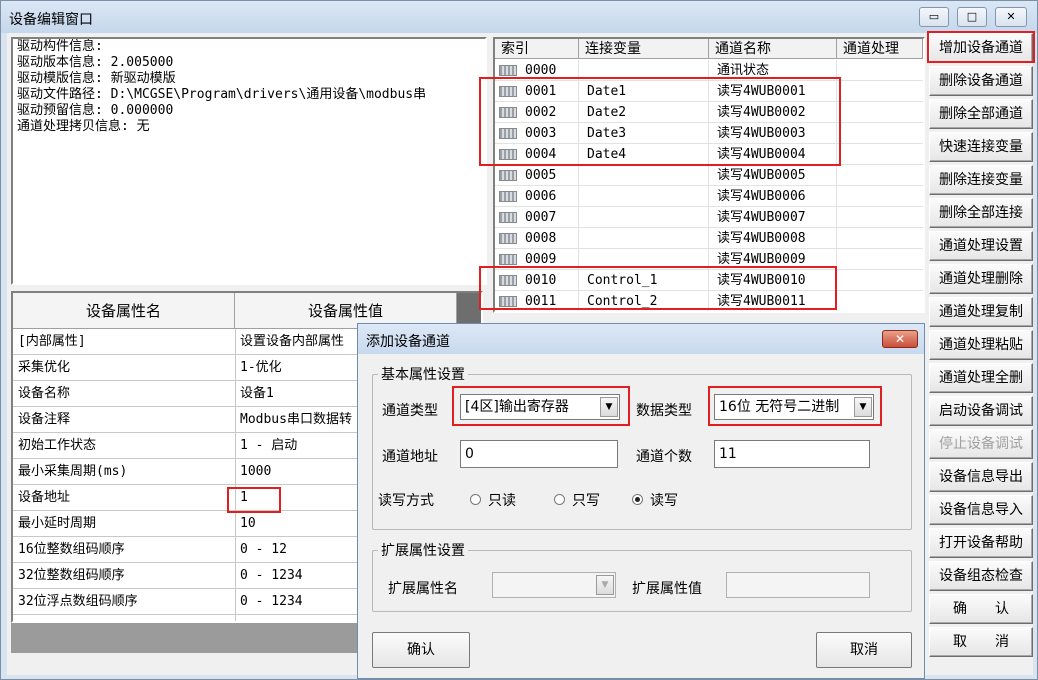  I want to click on data-type-select: 16位 无符号二进制 ▼, so click(794, 407).